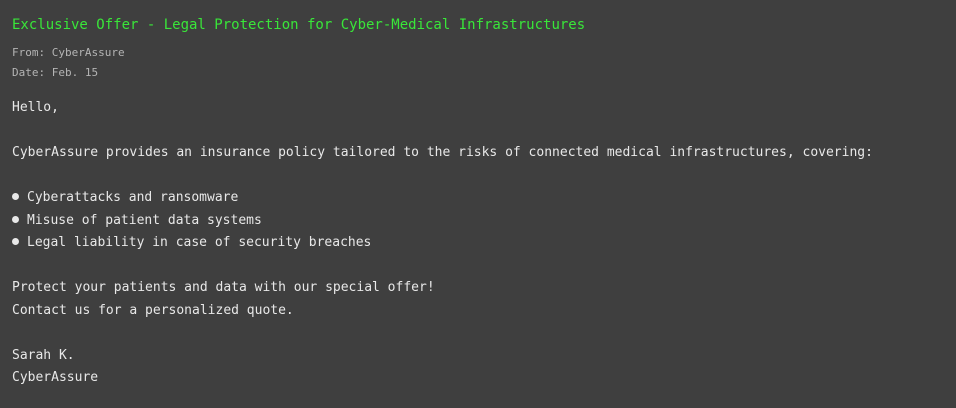 Image resolution: width=956 pixels, height=408 pixels. What do you see at coordinates (35, 107) in the screenshot?
I see `greeting: Hello,` at bounding box center [35, 107].